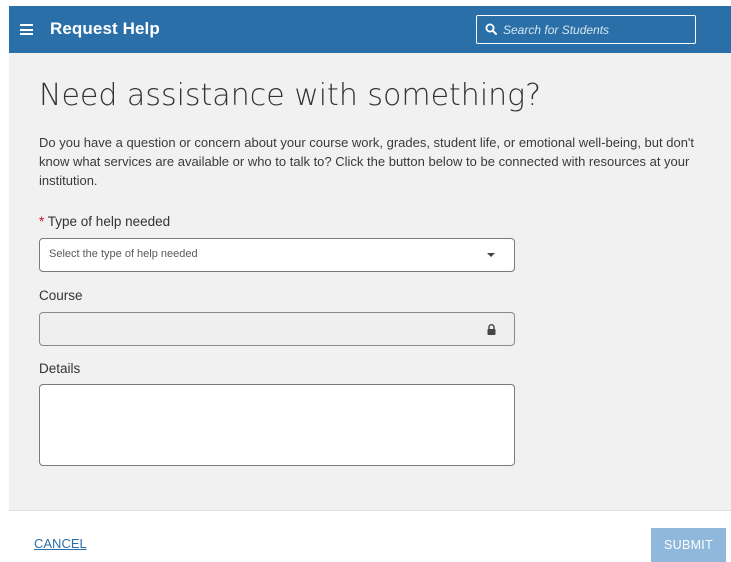  I want to click on help-type-label-text: Type of help needed, so click(109, 221).